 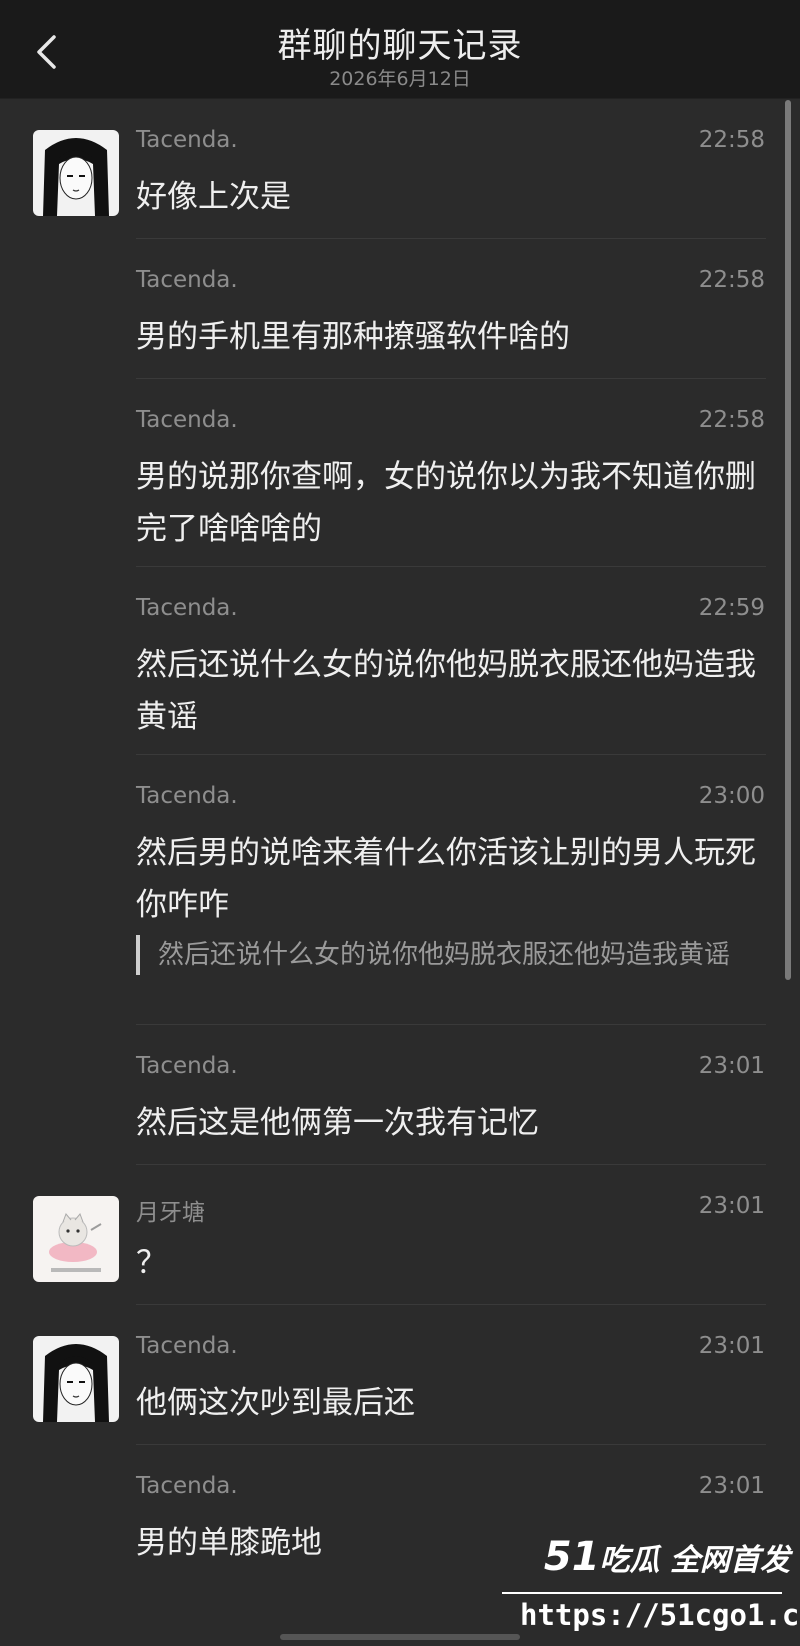 I want to click on message-text: 然后这是他俩第一次我有记忆, so click(x=337, y=1123).